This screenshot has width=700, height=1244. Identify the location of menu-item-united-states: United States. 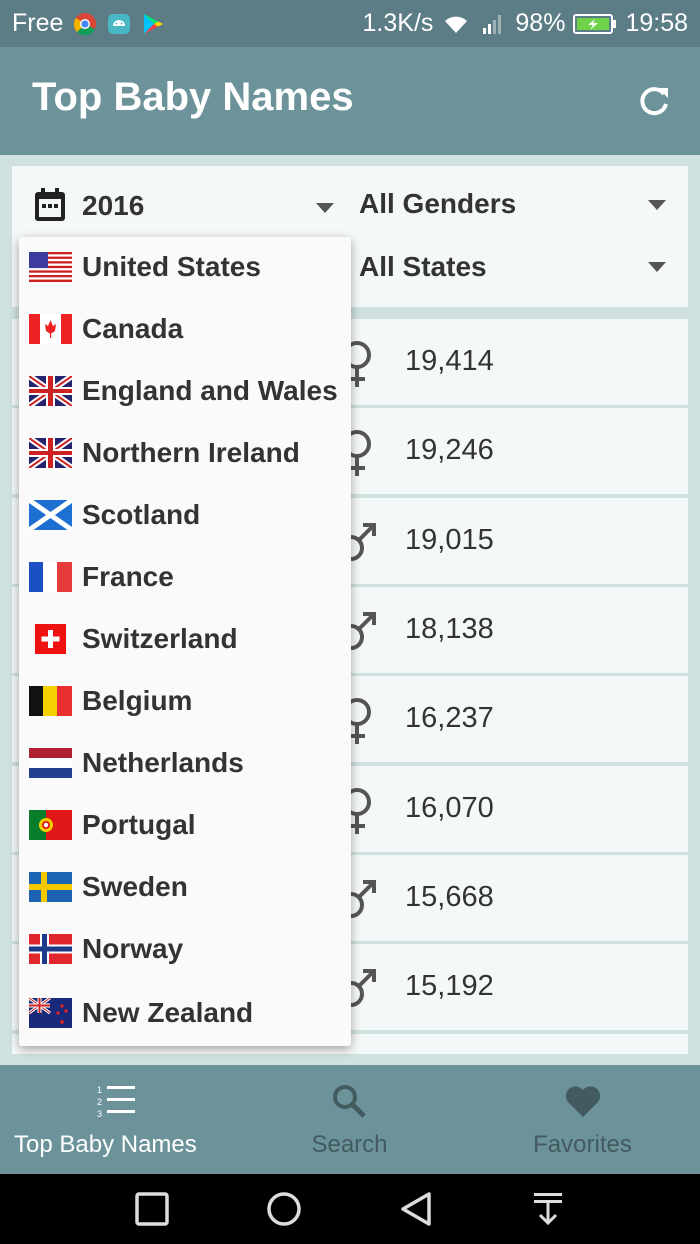
(185, 268).